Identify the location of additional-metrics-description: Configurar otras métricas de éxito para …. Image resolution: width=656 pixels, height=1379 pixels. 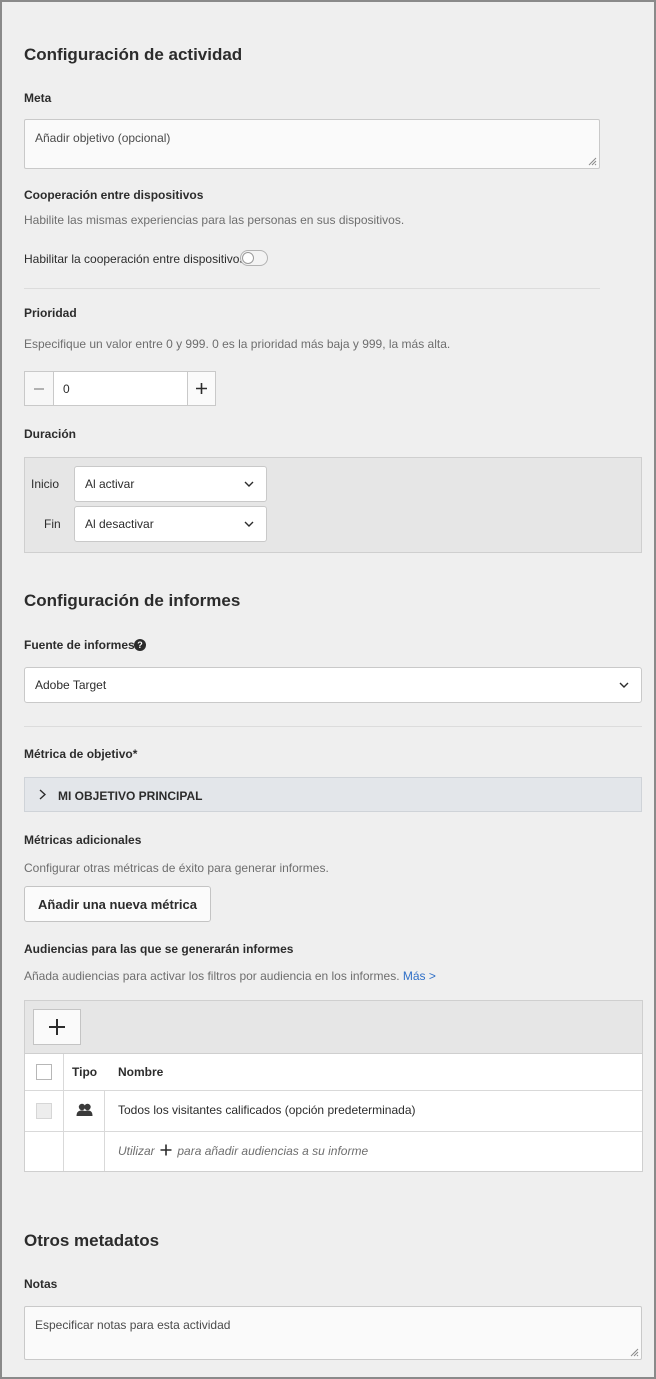
(176, 868).